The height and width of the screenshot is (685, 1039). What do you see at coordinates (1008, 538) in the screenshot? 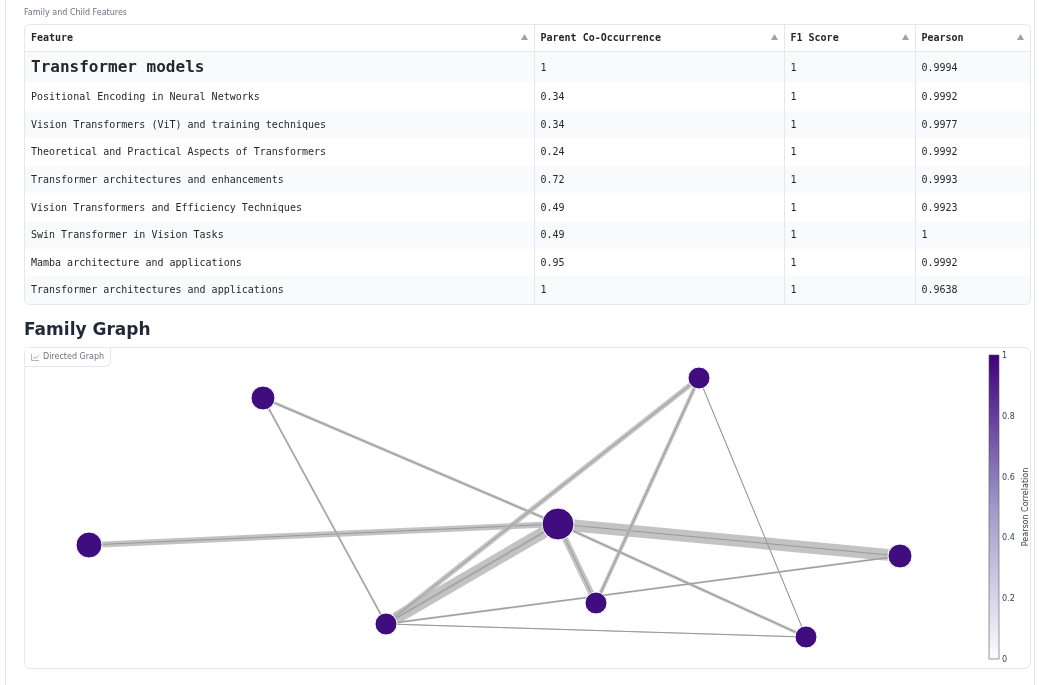
I see `colorbar-tick: 0.4` at bounding box center [1008, 538].